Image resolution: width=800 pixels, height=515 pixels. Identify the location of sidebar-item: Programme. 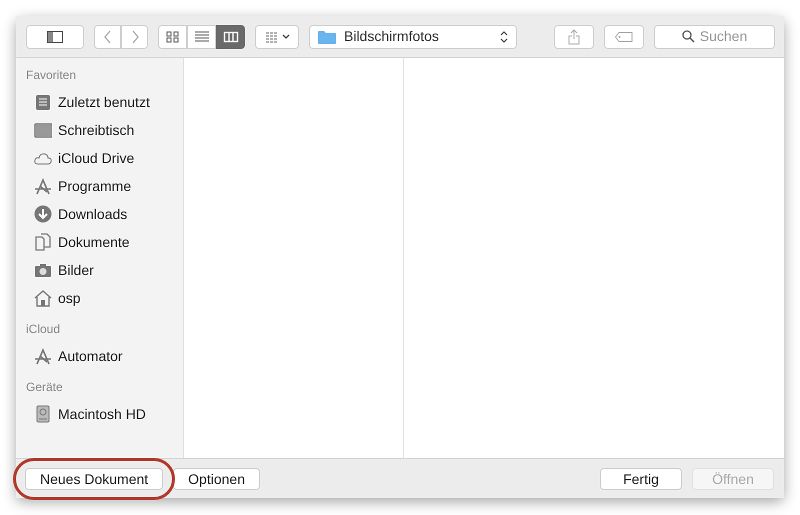
(104, 186).